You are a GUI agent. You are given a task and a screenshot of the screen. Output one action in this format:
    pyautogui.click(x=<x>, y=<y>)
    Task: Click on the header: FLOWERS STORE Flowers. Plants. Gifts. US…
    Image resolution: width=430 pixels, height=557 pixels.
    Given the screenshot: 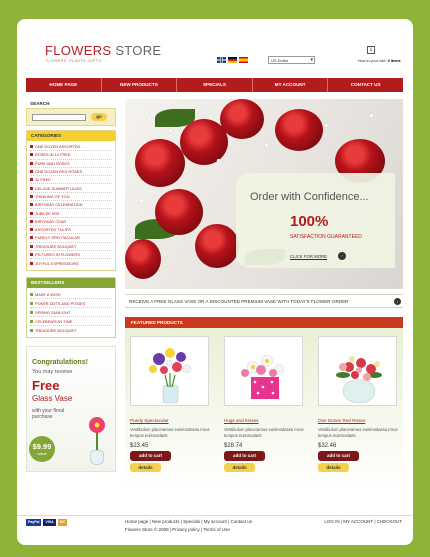 What is the action you would take?
    pyautogui.click(x=215, y=48)
    